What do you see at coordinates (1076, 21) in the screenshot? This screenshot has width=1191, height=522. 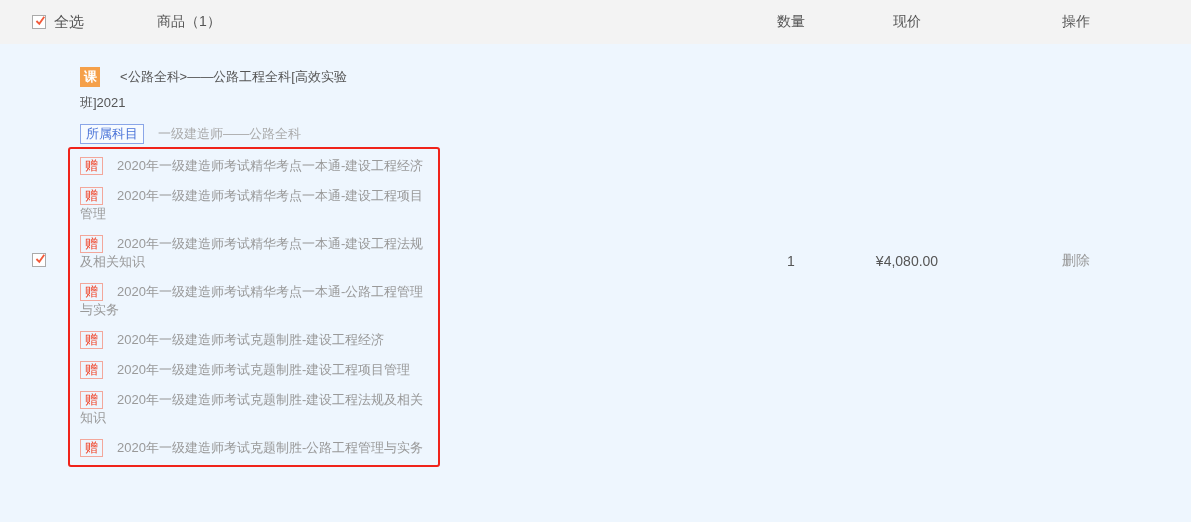 I see `column-header: 操作` at bounding box center [1076, 21].